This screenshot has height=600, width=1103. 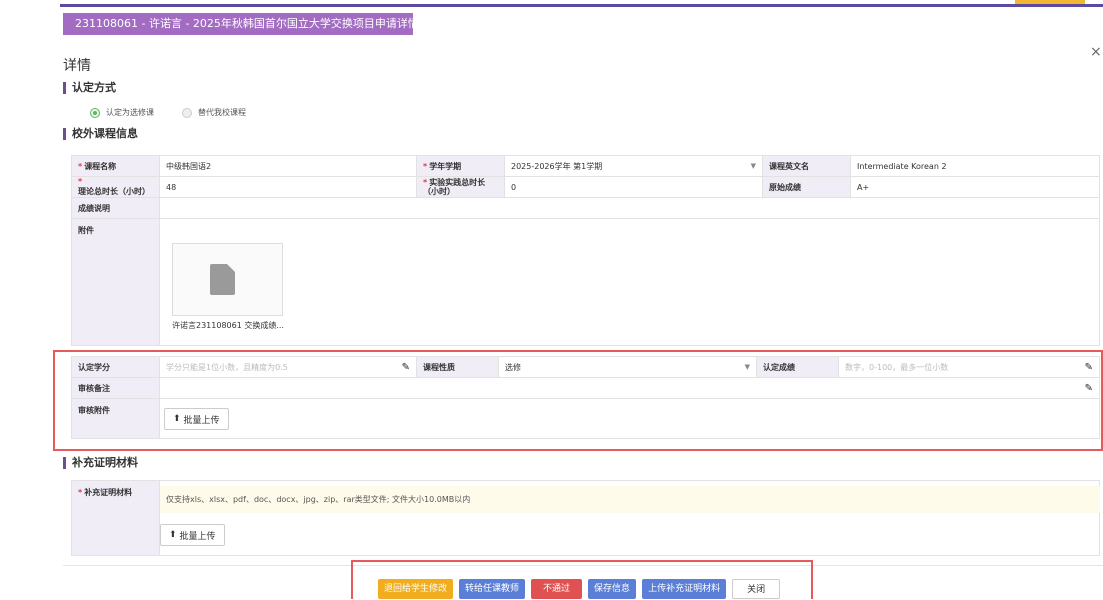 What do you see at coordinates (975, 166) in the screenshot?
I see `en-name-value: Intermediate Korean 2` at bounding box center [975, 166].